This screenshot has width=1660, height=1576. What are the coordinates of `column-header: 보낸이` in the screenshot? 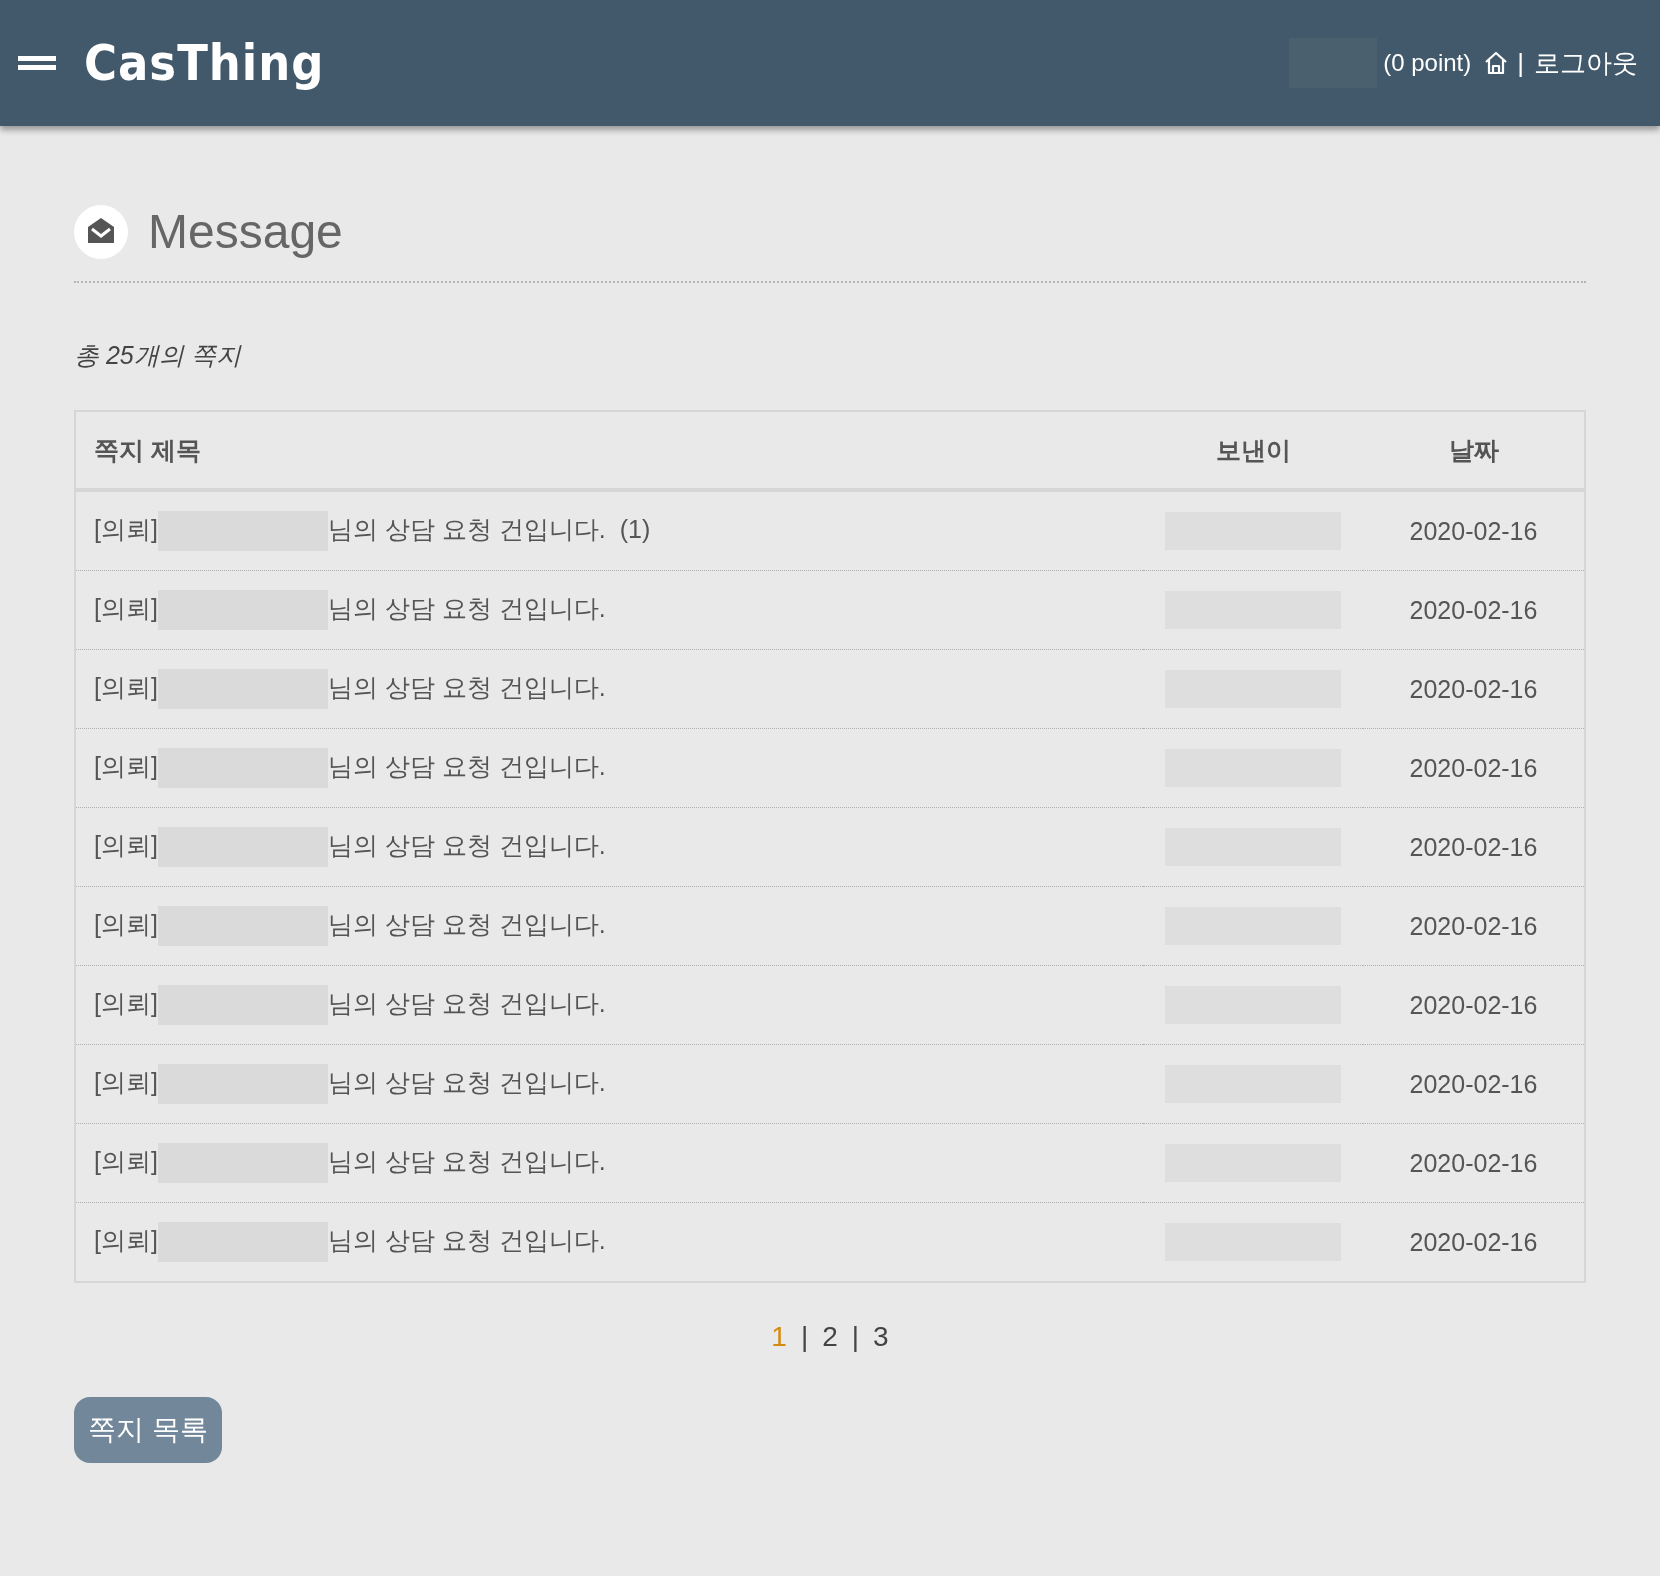 It's located at (1253, 450).